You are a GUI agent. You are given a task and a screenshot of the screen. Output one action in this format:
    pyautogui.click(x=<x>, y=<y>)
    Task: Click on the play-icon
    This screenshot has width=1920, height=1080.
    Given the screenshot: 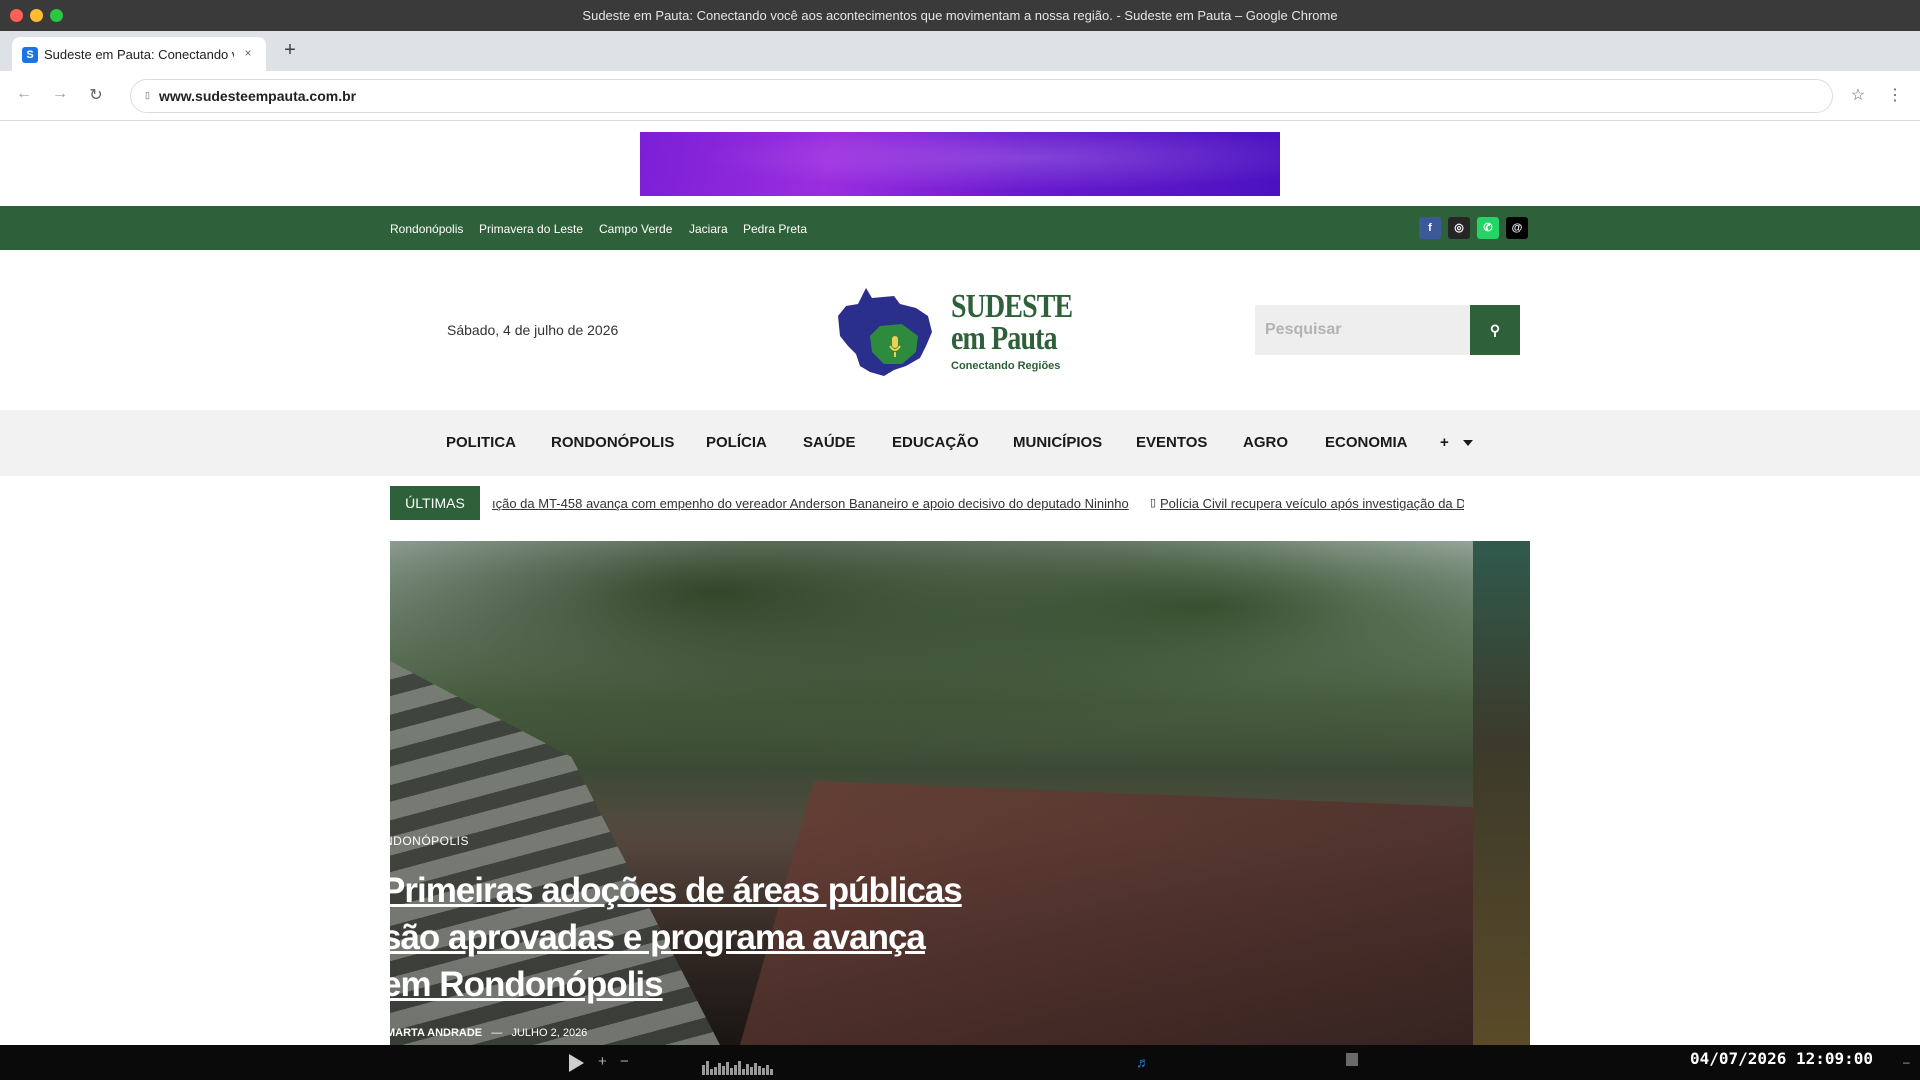 What is the action you would take?
    pyautogui.click(x=576, y=1063)
    